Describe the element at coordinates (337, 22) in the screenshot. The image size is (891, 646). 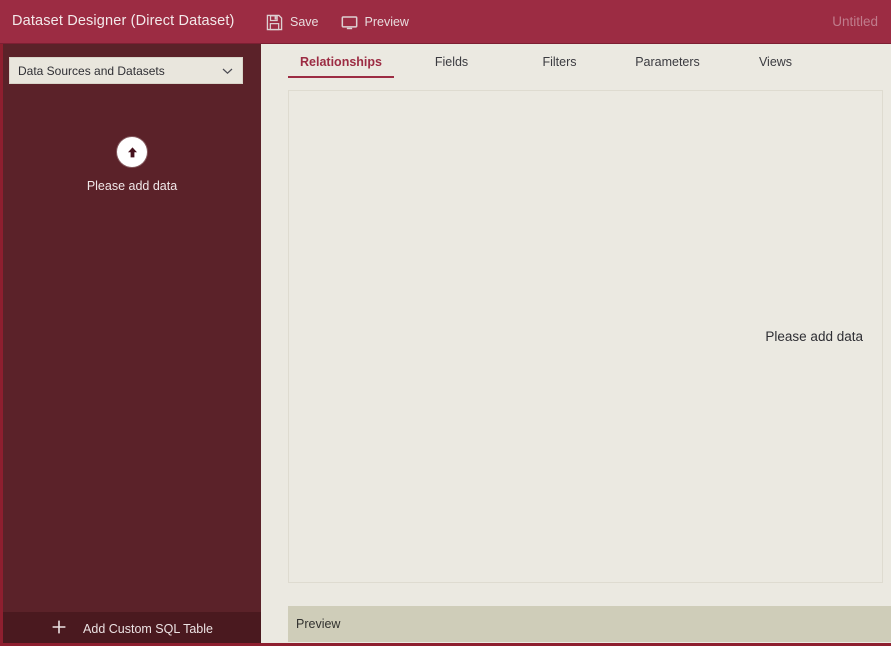
I see `main-toolbar: Save Preview` at that location.